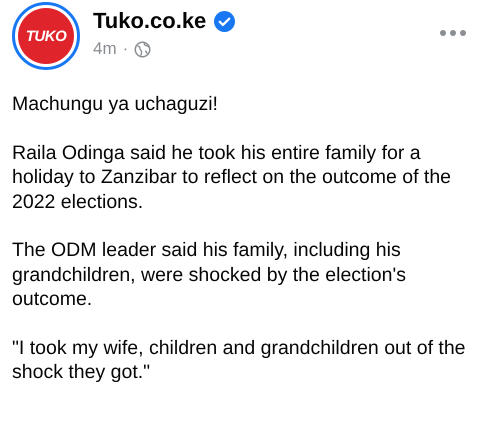 The height and width of the screenshot is (443, 480). Describe the element at coordinates (149, 21) in the screenshot. I see `author-name: Tuko.co.ke` at that location.